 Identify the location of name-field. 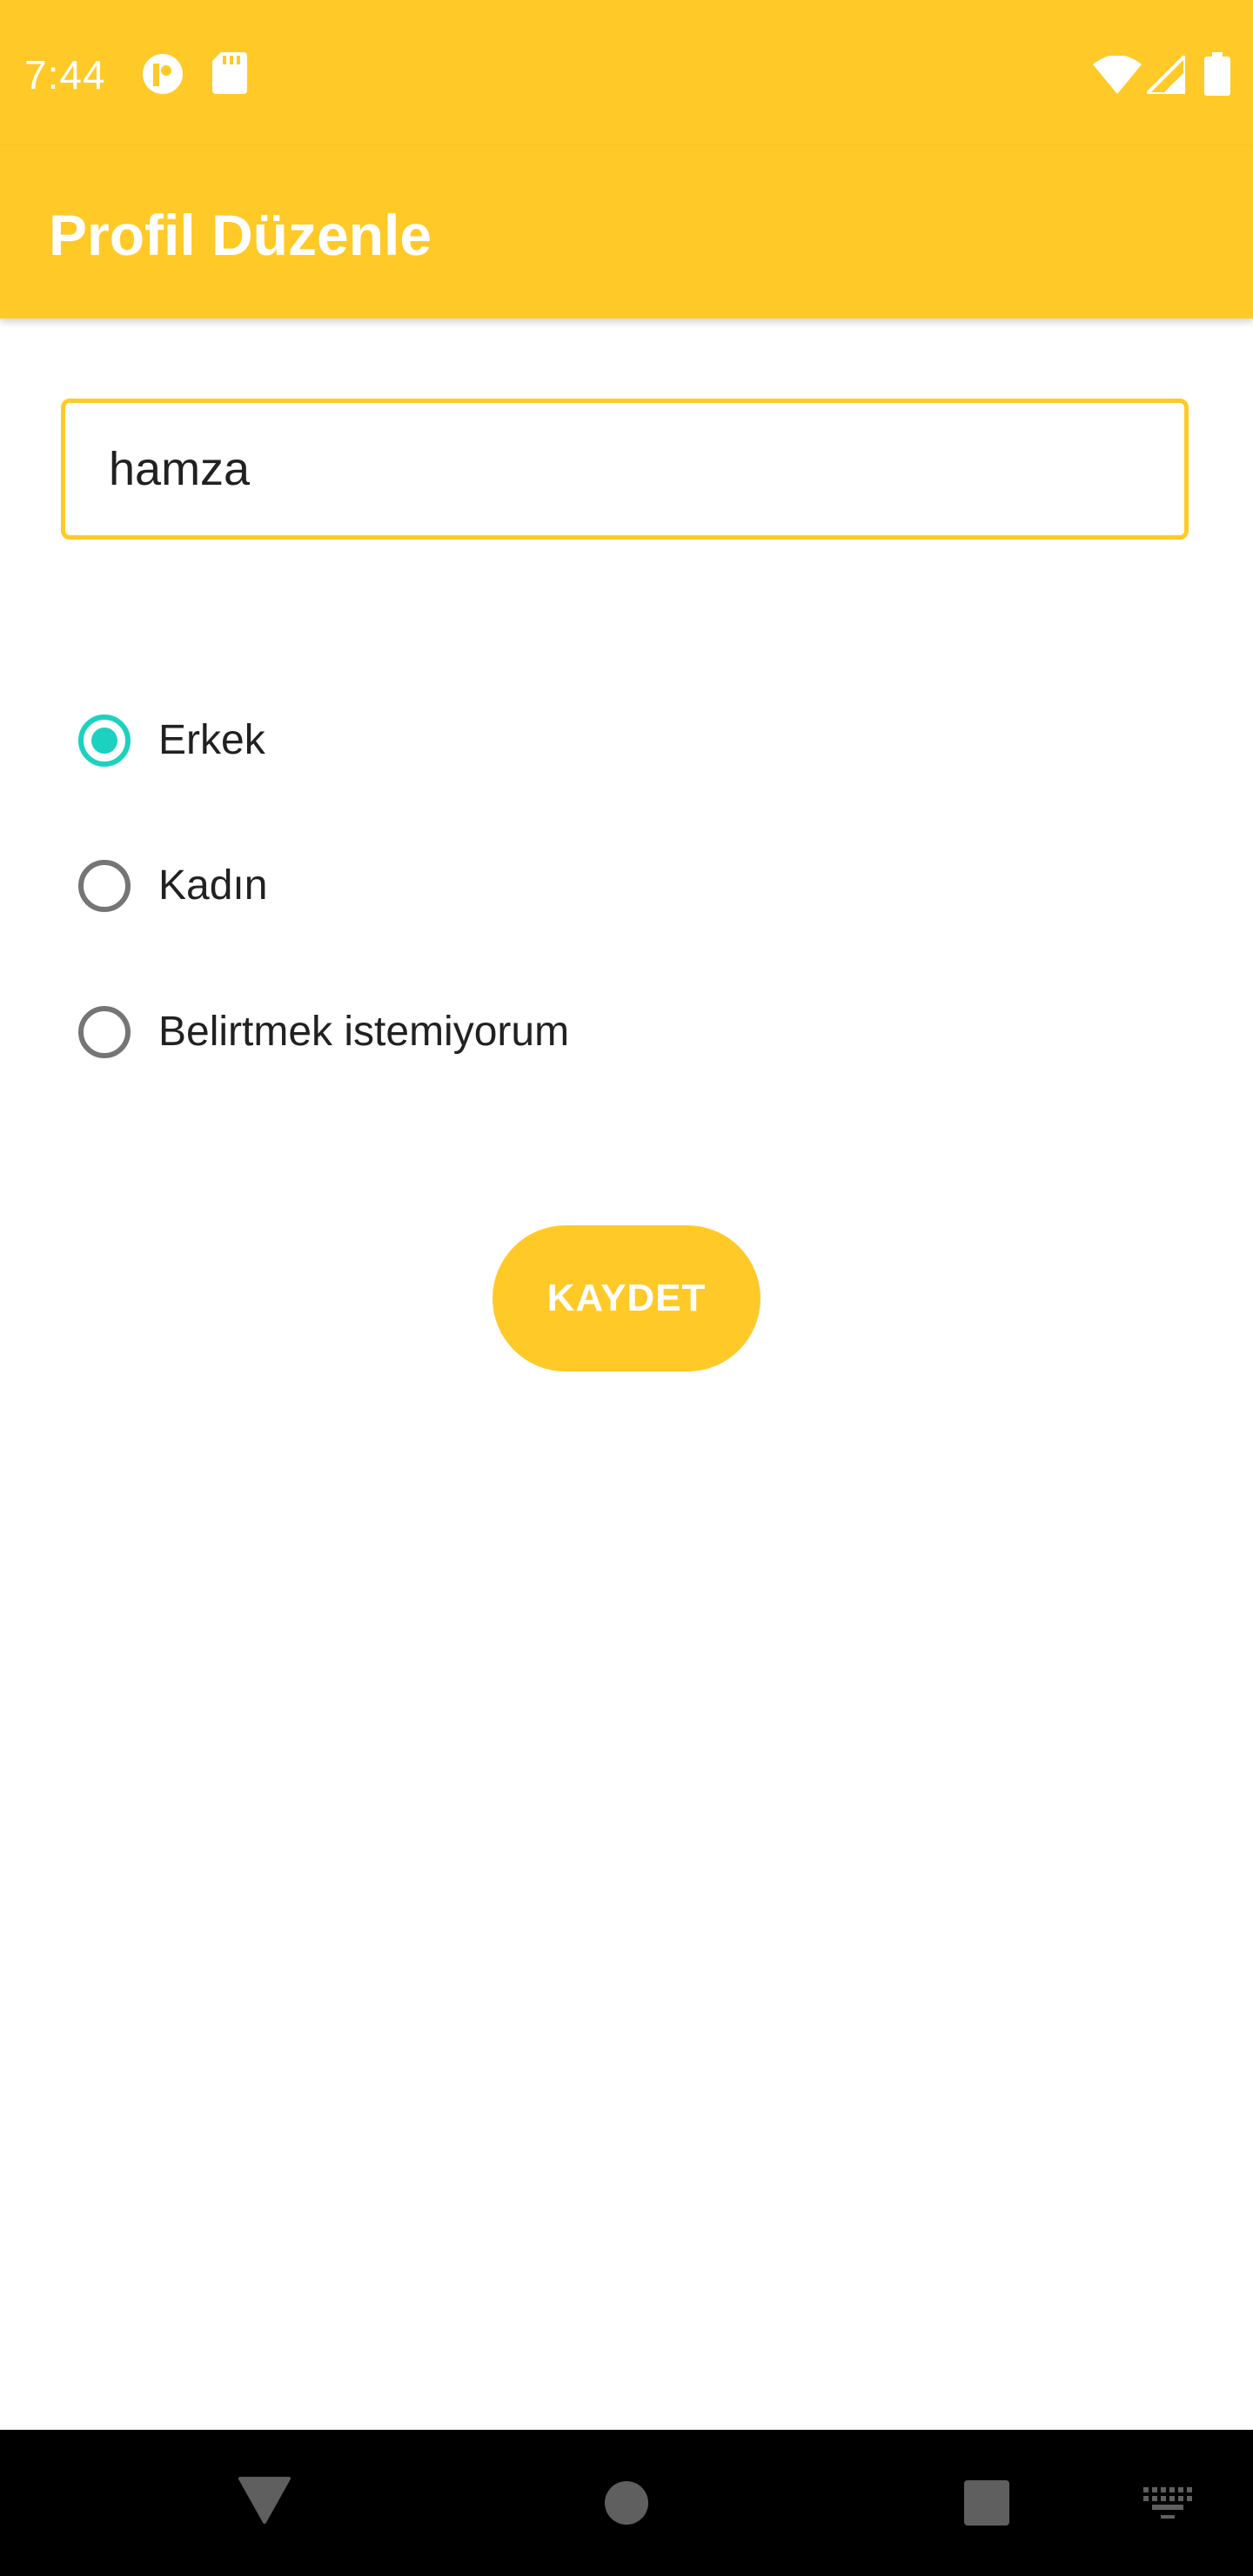
(625, 470).